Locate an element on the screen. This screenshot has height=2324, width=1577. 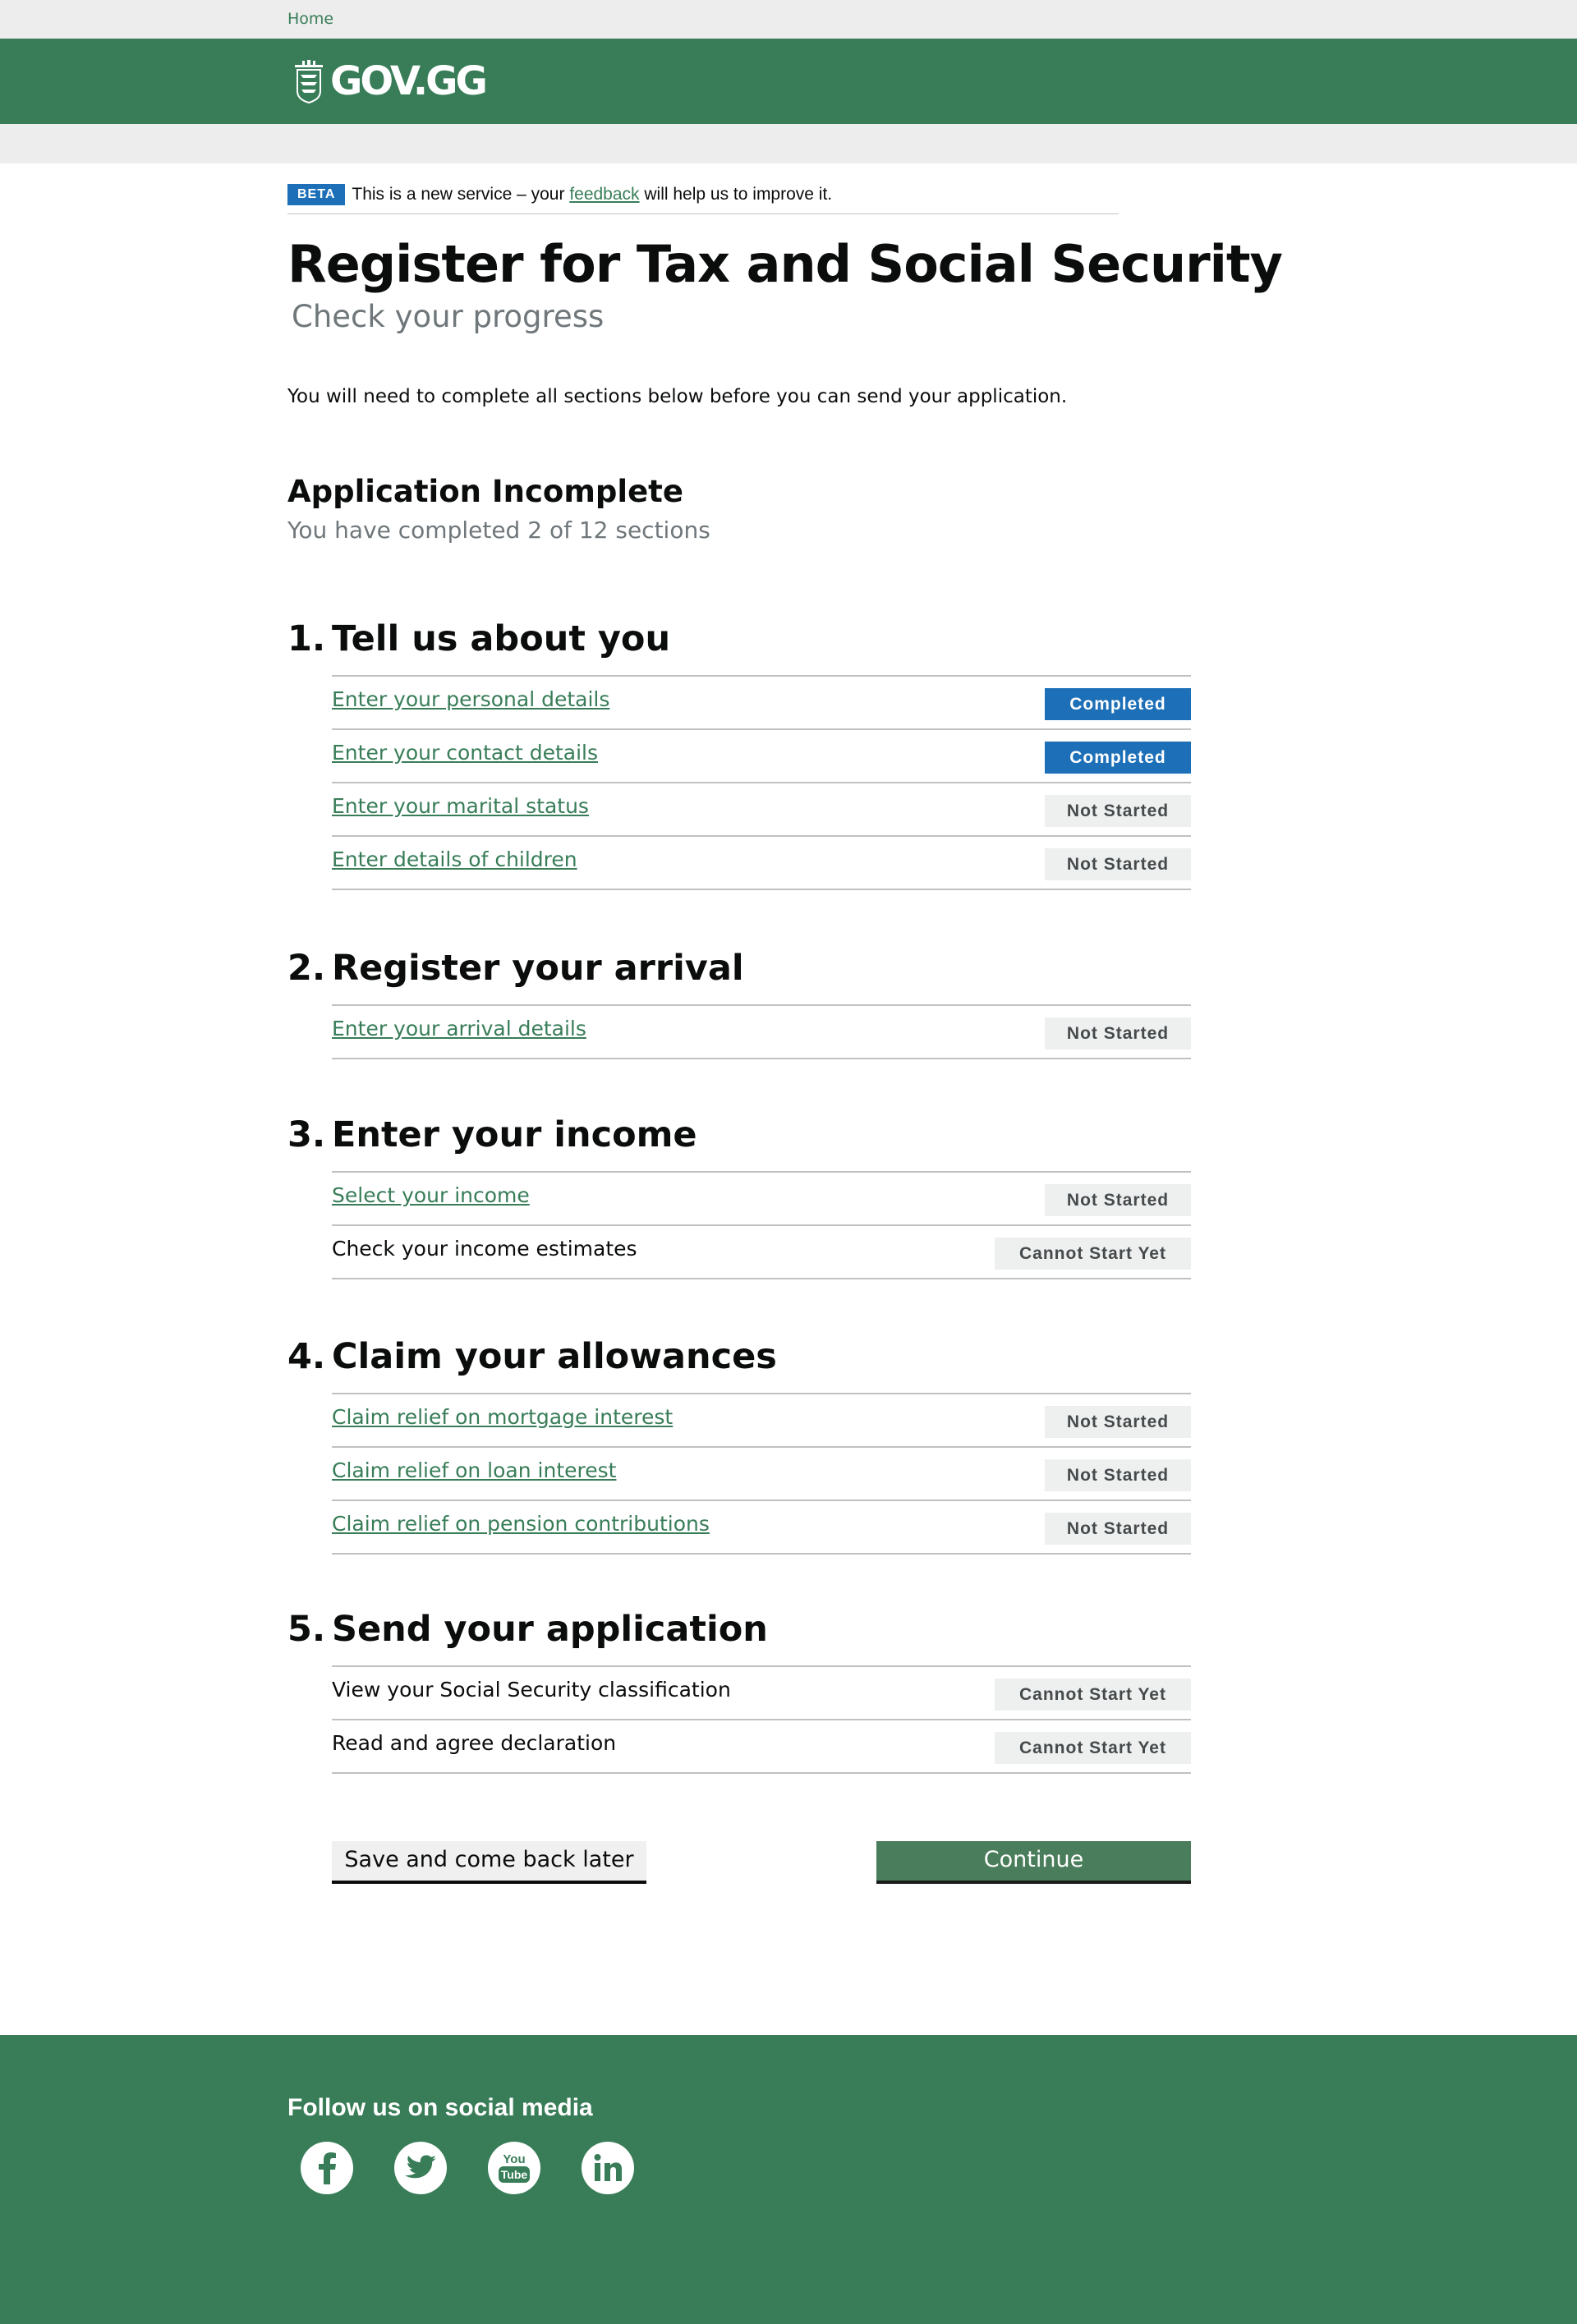
continue-button: Continue is located at coordinates (1033, 1863).